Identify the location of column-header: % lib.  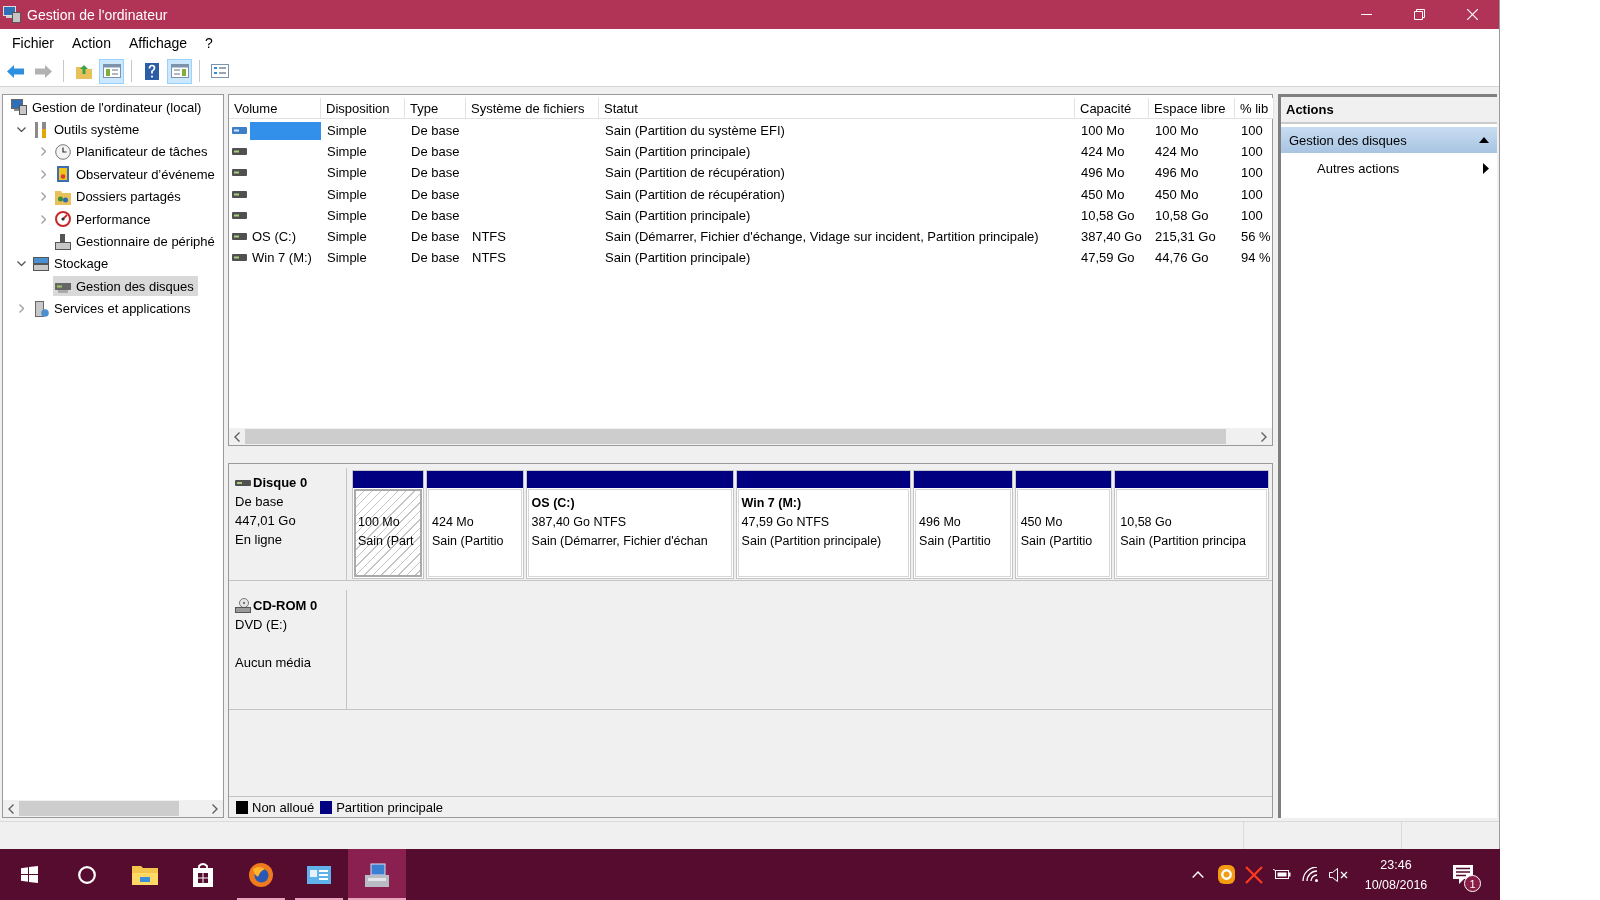
(1255, 108).